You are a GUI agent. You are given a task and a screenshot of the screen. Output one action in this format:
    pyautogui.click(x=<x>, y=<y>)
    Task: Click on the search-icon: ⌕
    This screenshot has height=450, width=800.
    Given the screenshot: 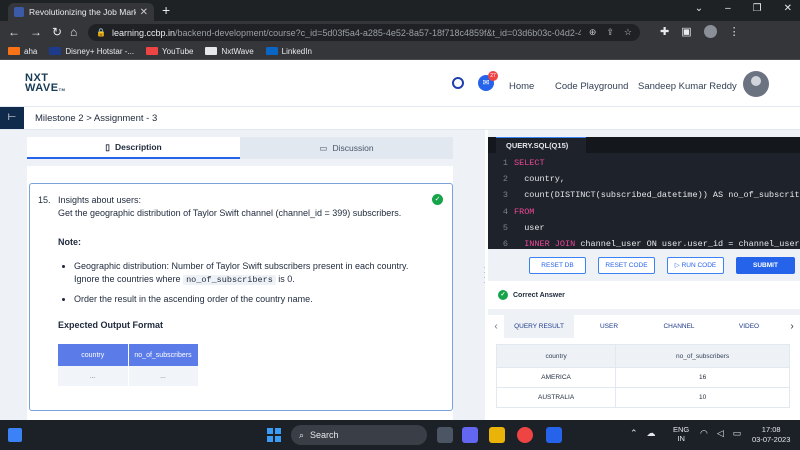 What is the action you would take?
    pyautogui.click(x=302, y=434)
    